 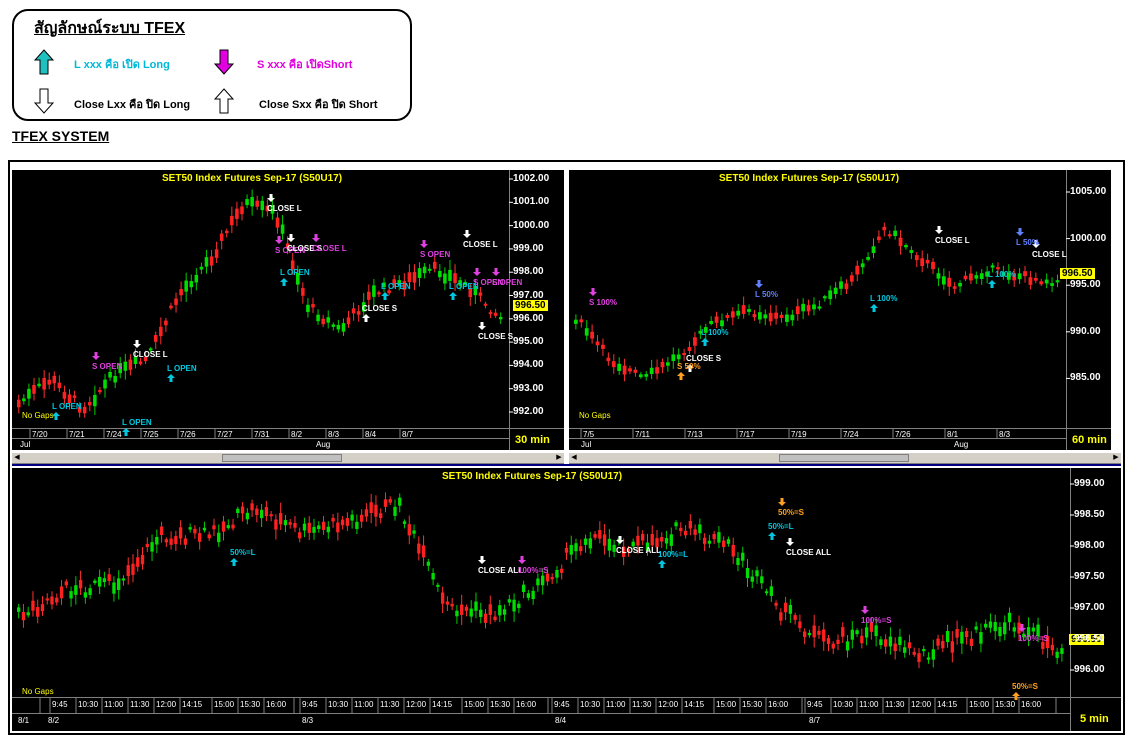 What do you see at coordinates (224, 704) in the screenshot?
I see `x-time-label: 15:00` at bounding box center [224, 704].